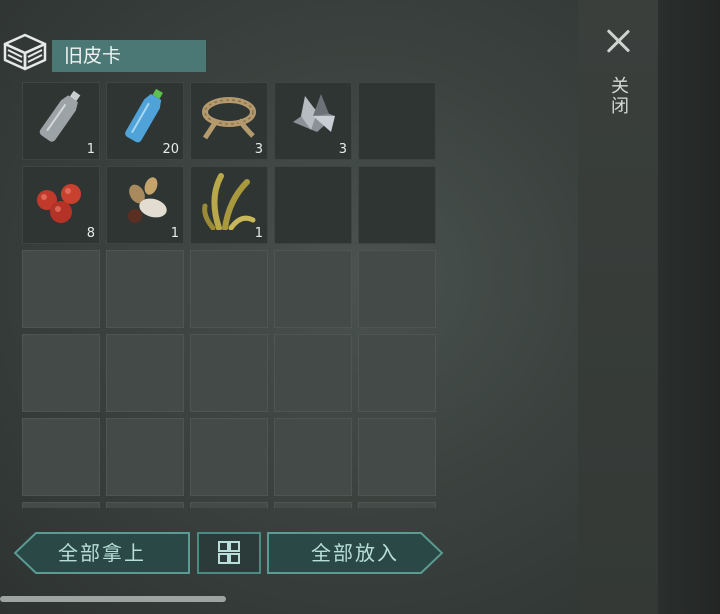  I want to click on crate-box-icon, so click(25, 52).